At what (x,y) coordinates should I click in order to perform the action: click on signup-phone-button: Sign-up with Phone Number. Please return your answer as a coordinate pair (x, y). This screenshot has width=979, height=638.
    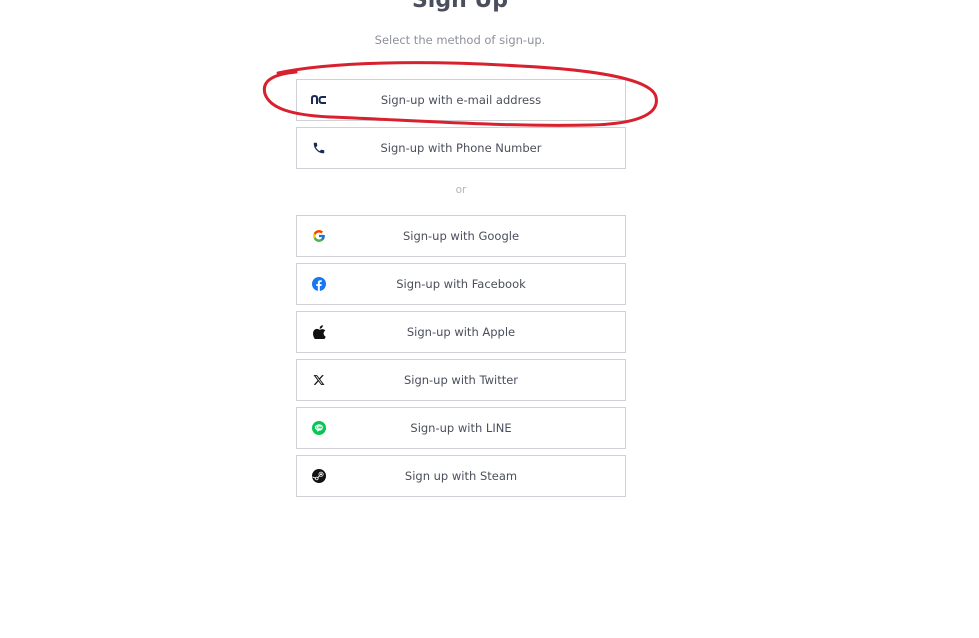
    Looking at the image, I should click on (461, 148).